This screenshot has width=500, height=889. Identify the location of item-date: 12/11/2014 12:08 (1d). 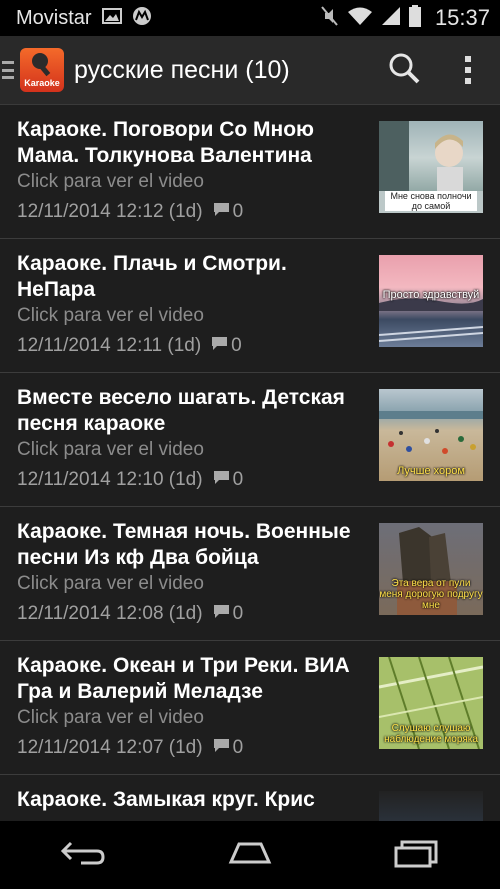
(110, 613).